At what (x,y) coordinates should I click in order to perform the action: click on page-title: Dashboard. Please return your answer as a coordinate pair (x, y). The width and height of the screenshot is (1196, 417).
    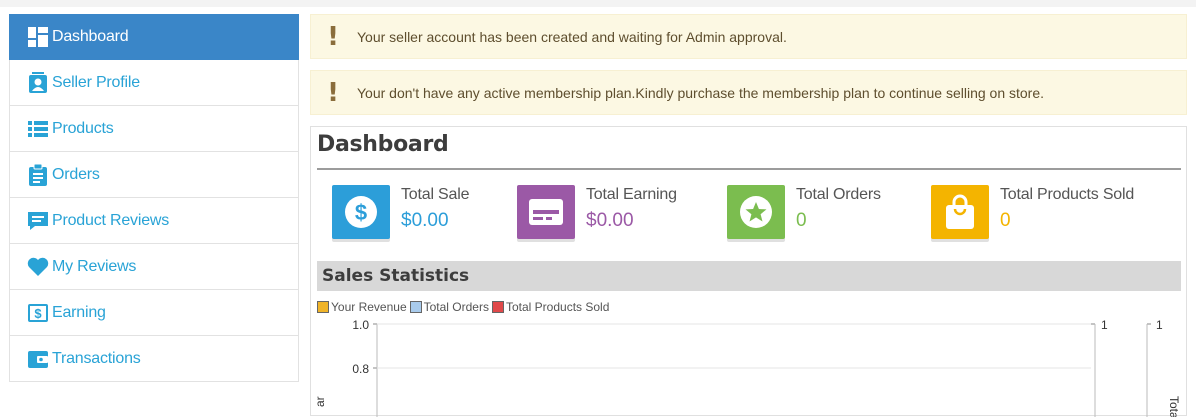
    Looking at the image, I should click on (383, 144).